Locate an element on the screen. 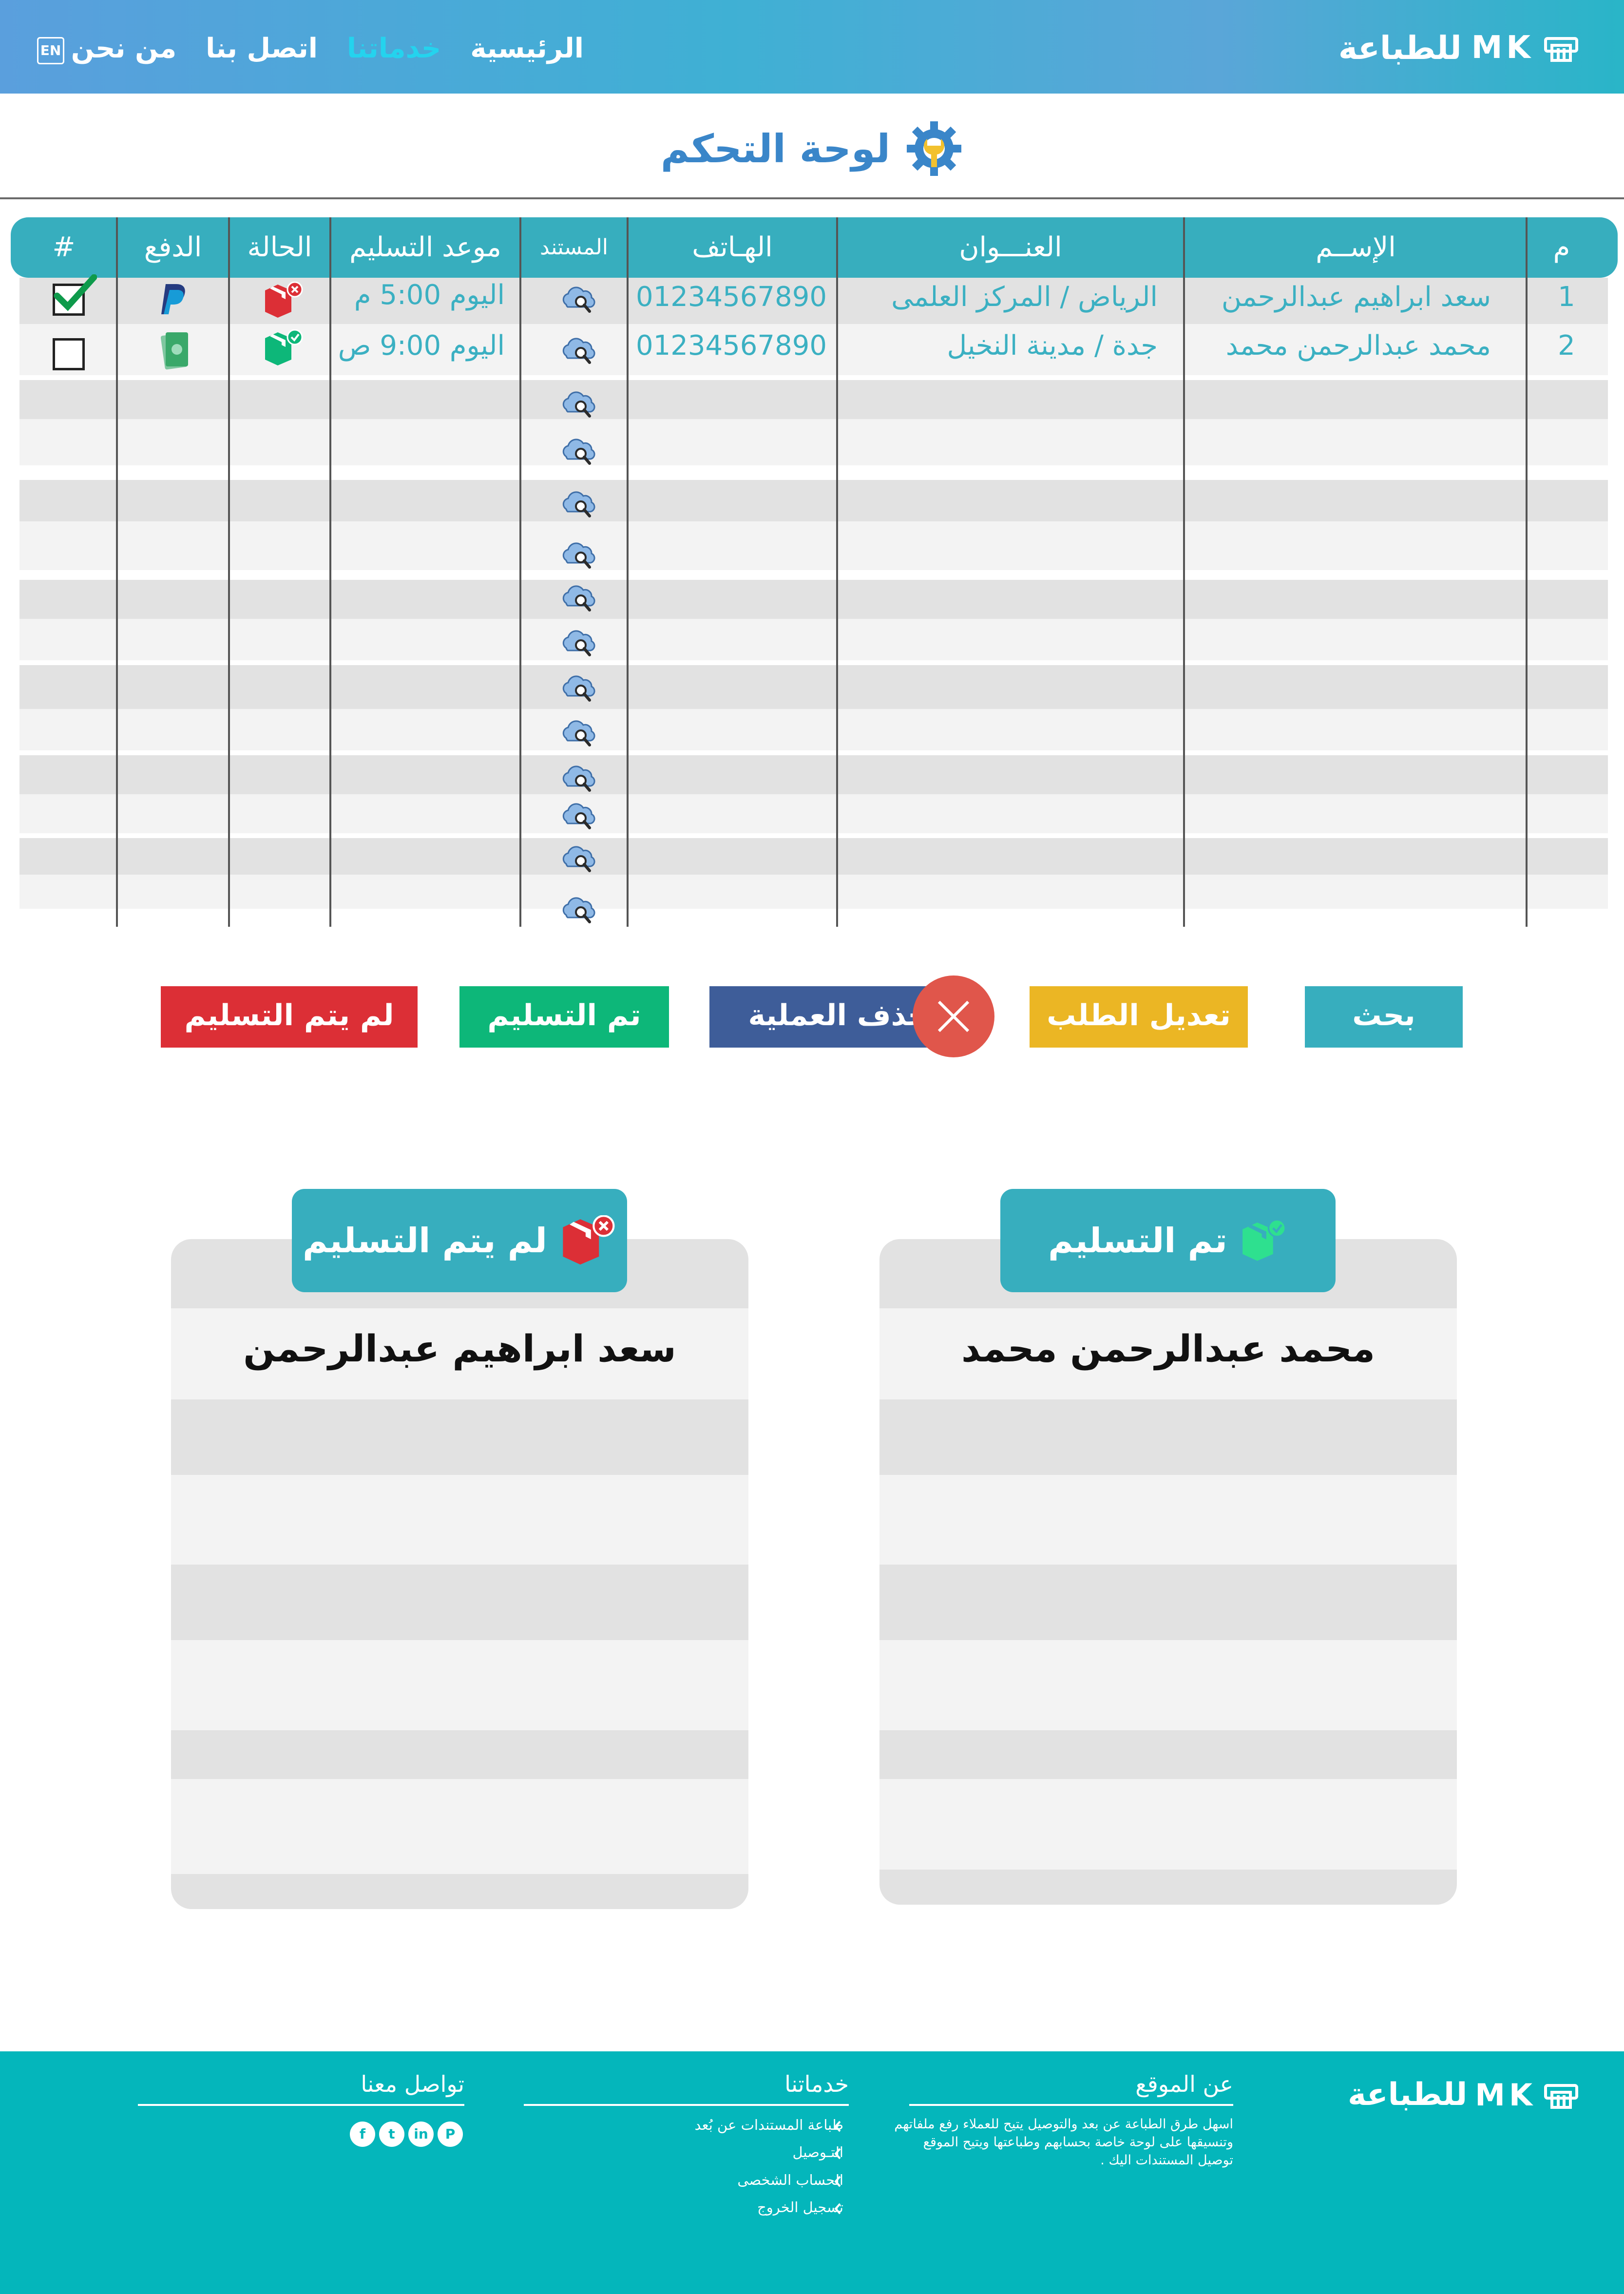 The width and height of the screenshot is (1624, 2294). row-address: جدة / مدينة النخيل is located at coordinates (1052, 346).